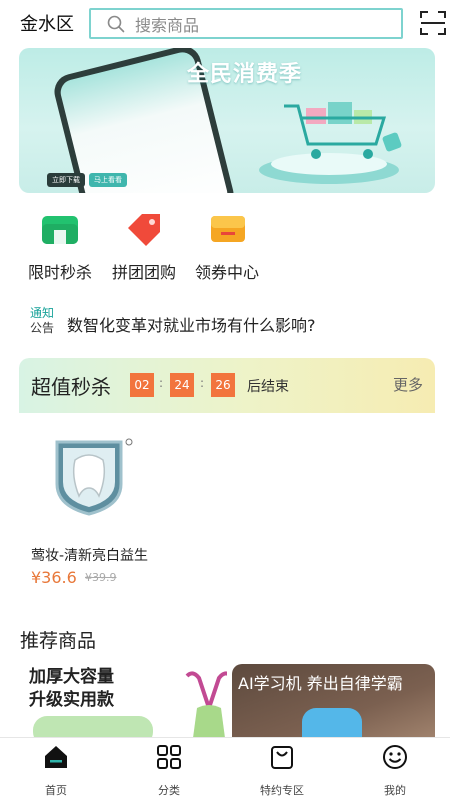 This screenshot has height=800, width=450. I want to click on tab-label: 首页, so click(56, 790).